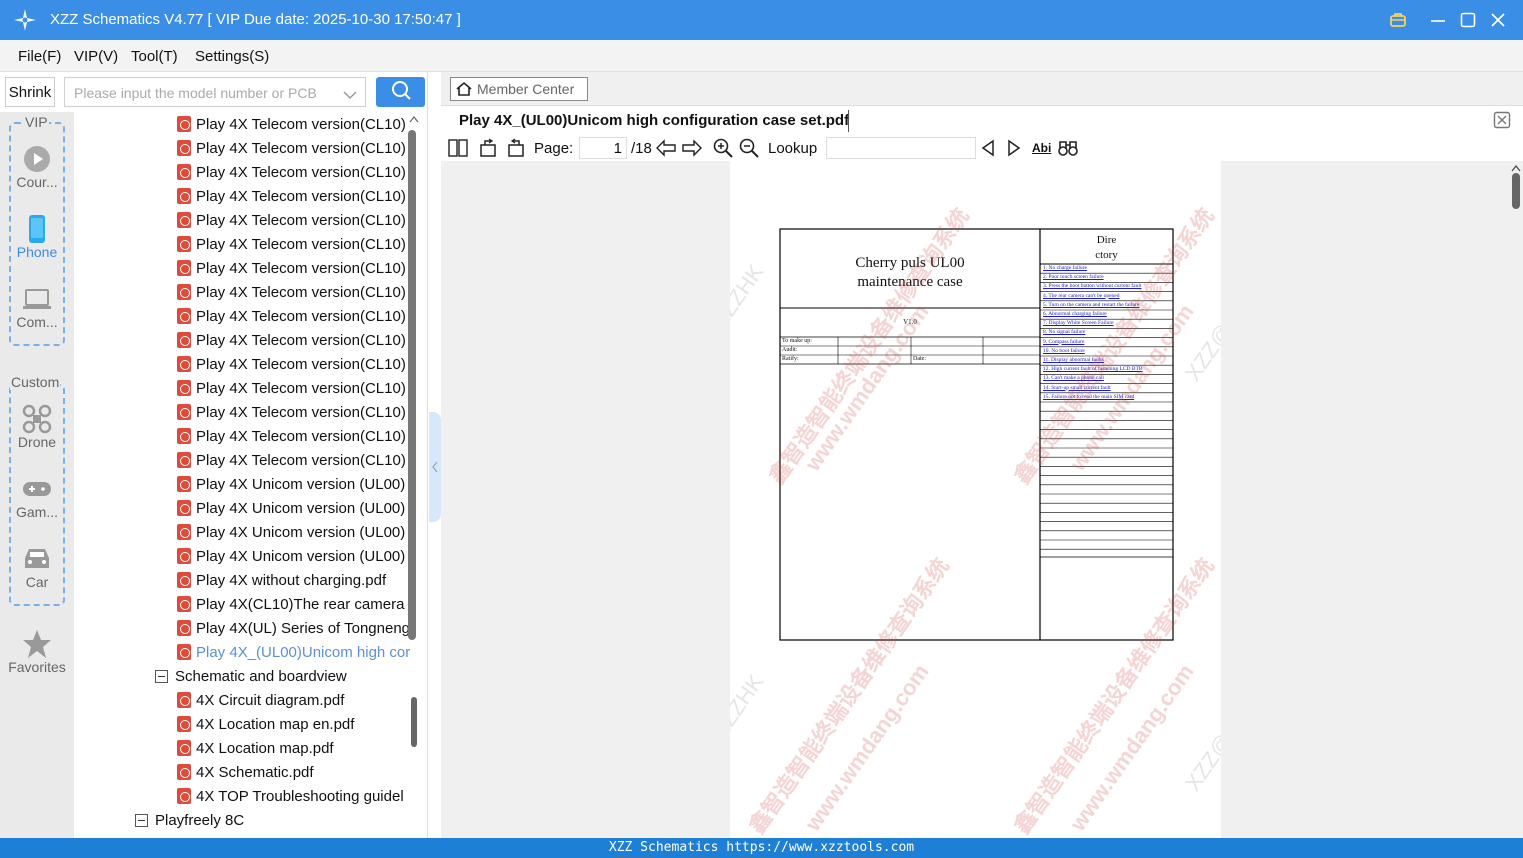  Describe the element at coordinates (293, 772) in the screenshot. I see `tree-file-item: 4X Schematic.pdf` at that location.